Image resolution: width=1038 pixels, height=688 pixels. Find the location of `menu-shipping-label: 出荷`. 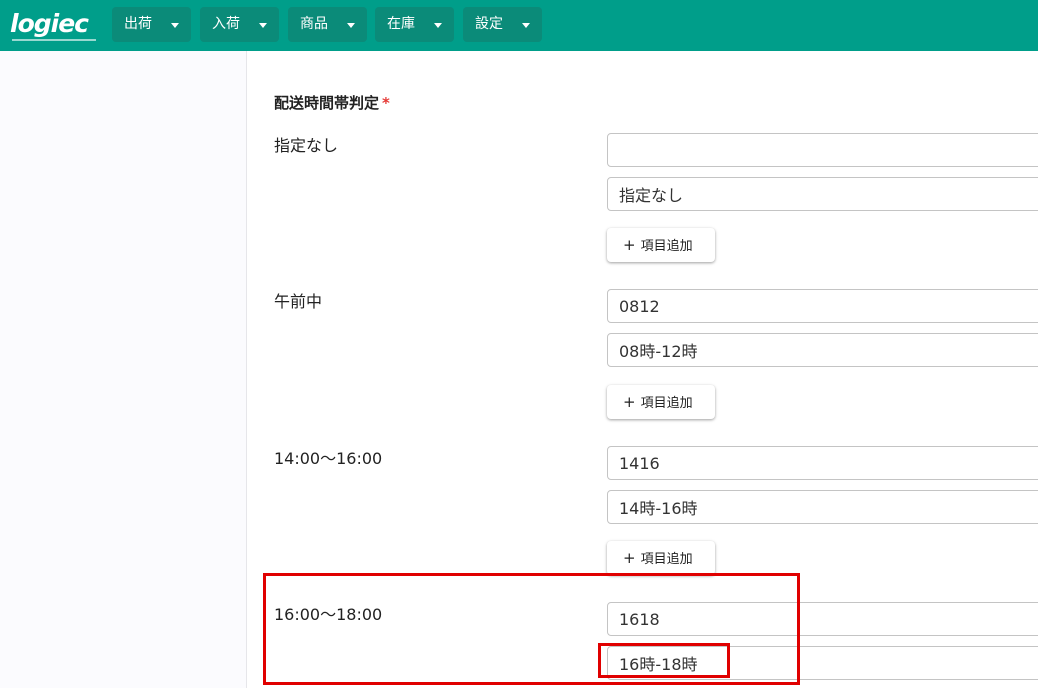

menu-shipping-label: 出荷 is located at coordinates (138, 24).